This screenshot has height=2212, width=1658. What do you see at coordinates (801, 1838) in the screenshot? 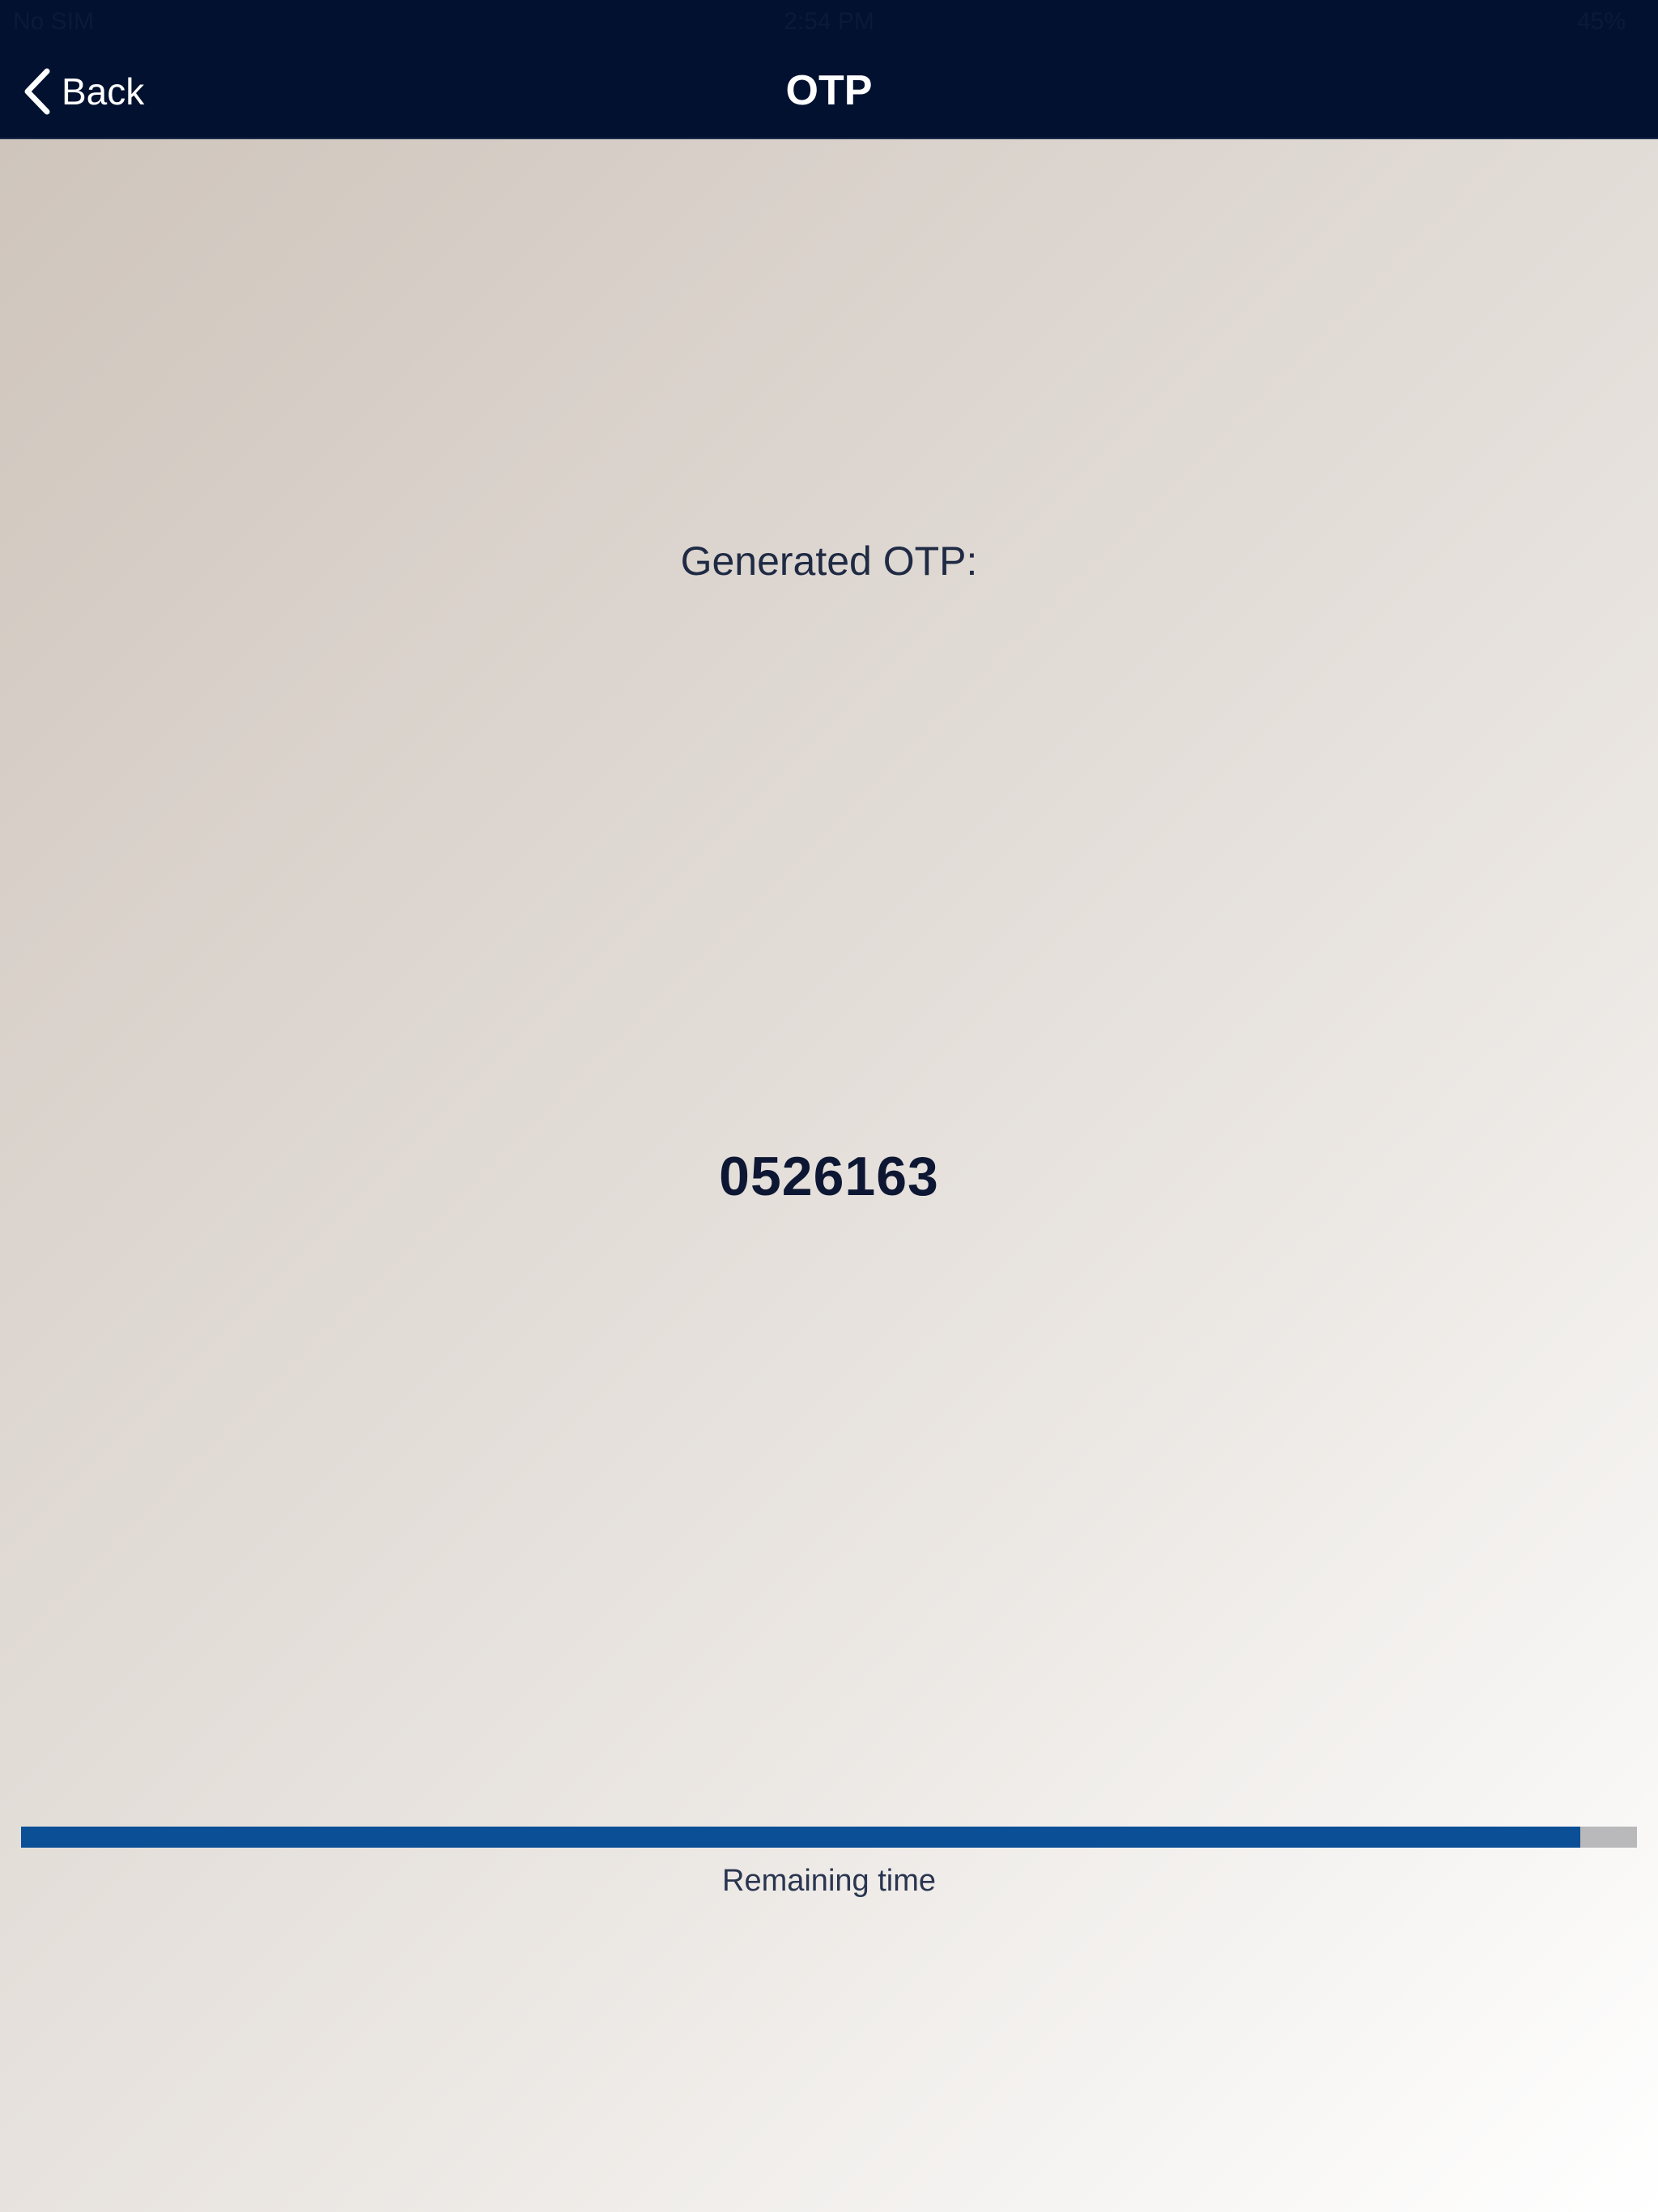
I see `remaining-time-progress-fill` at bounding box center [801, 1838].